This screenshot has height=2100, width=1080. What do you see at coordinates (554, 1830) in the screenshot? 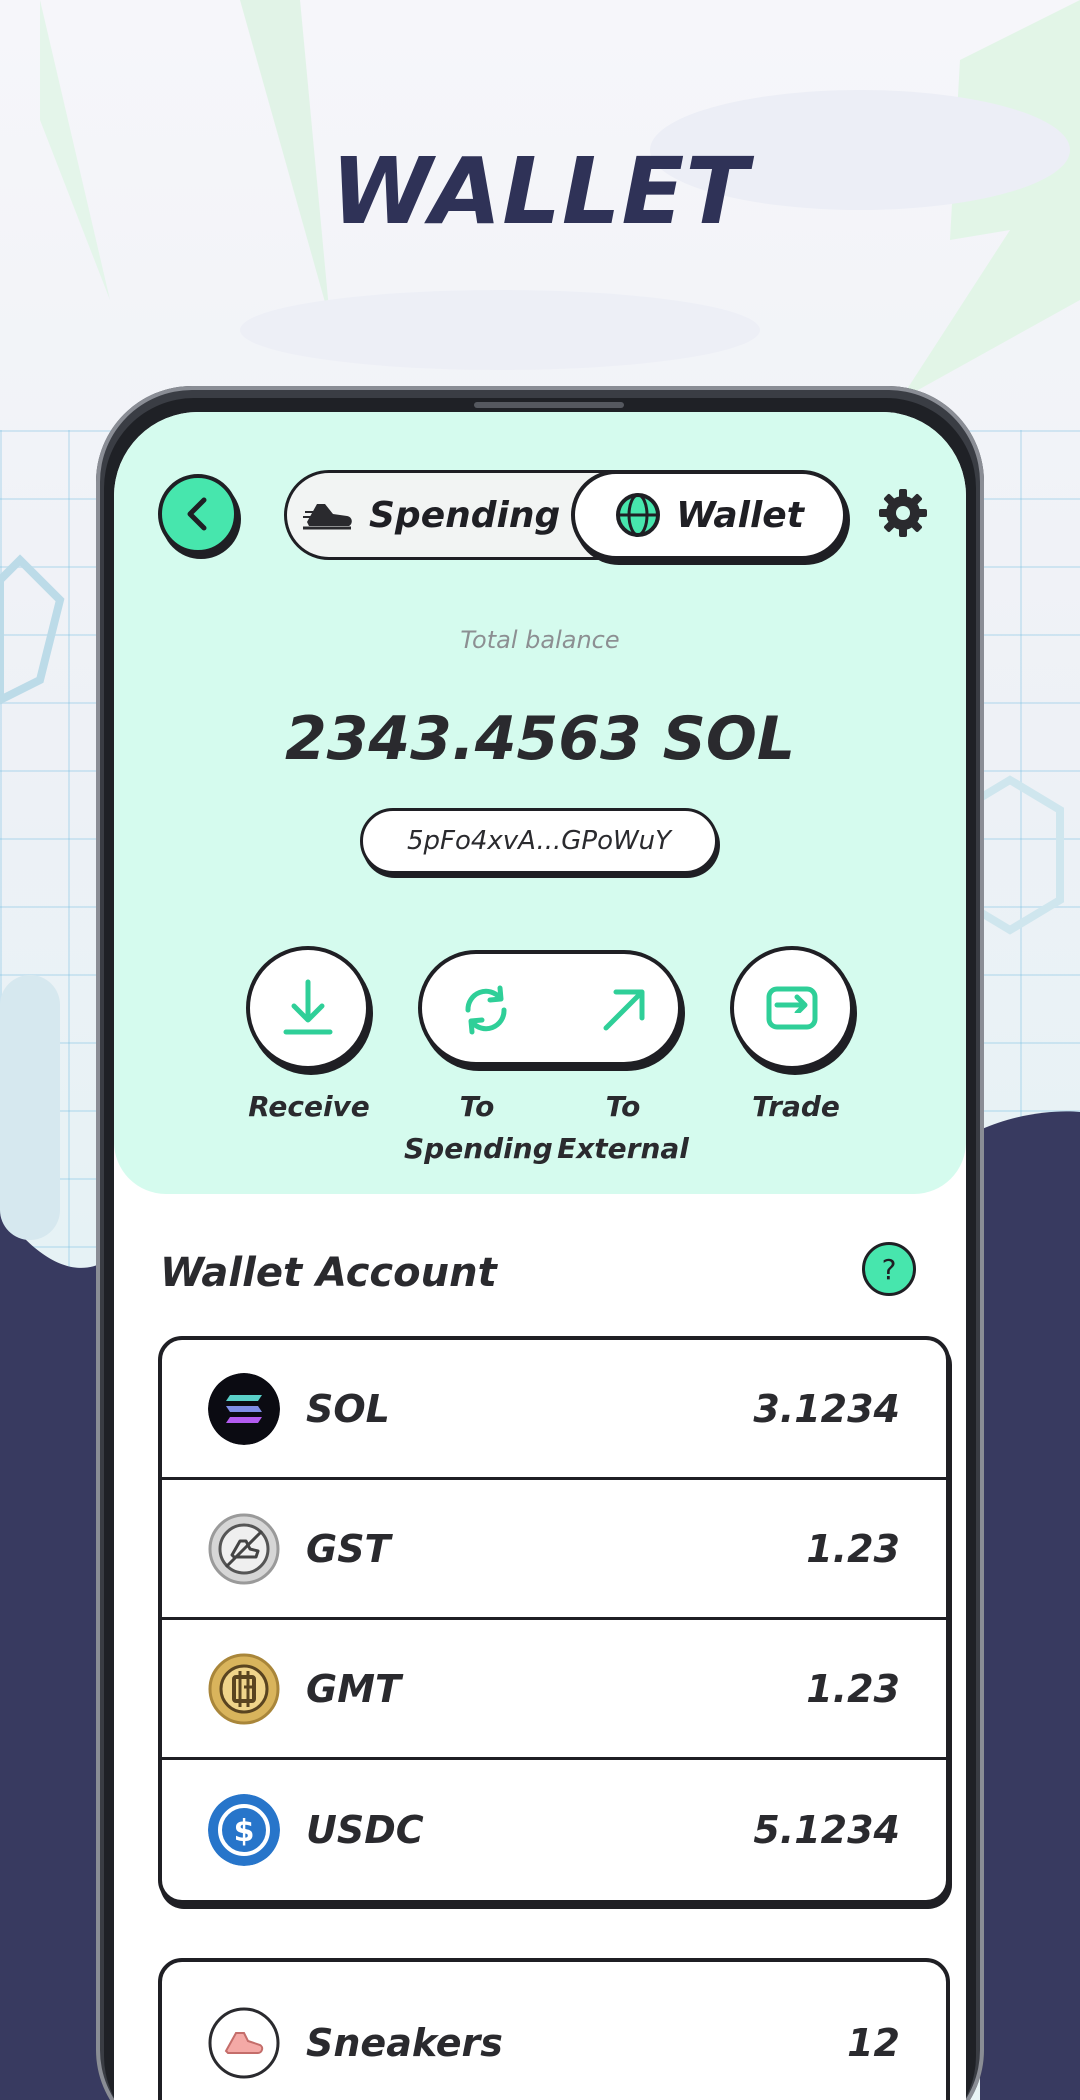
I see `token-row-usdc: $ USDC 5.1234` at bounding box center [554, 1830].